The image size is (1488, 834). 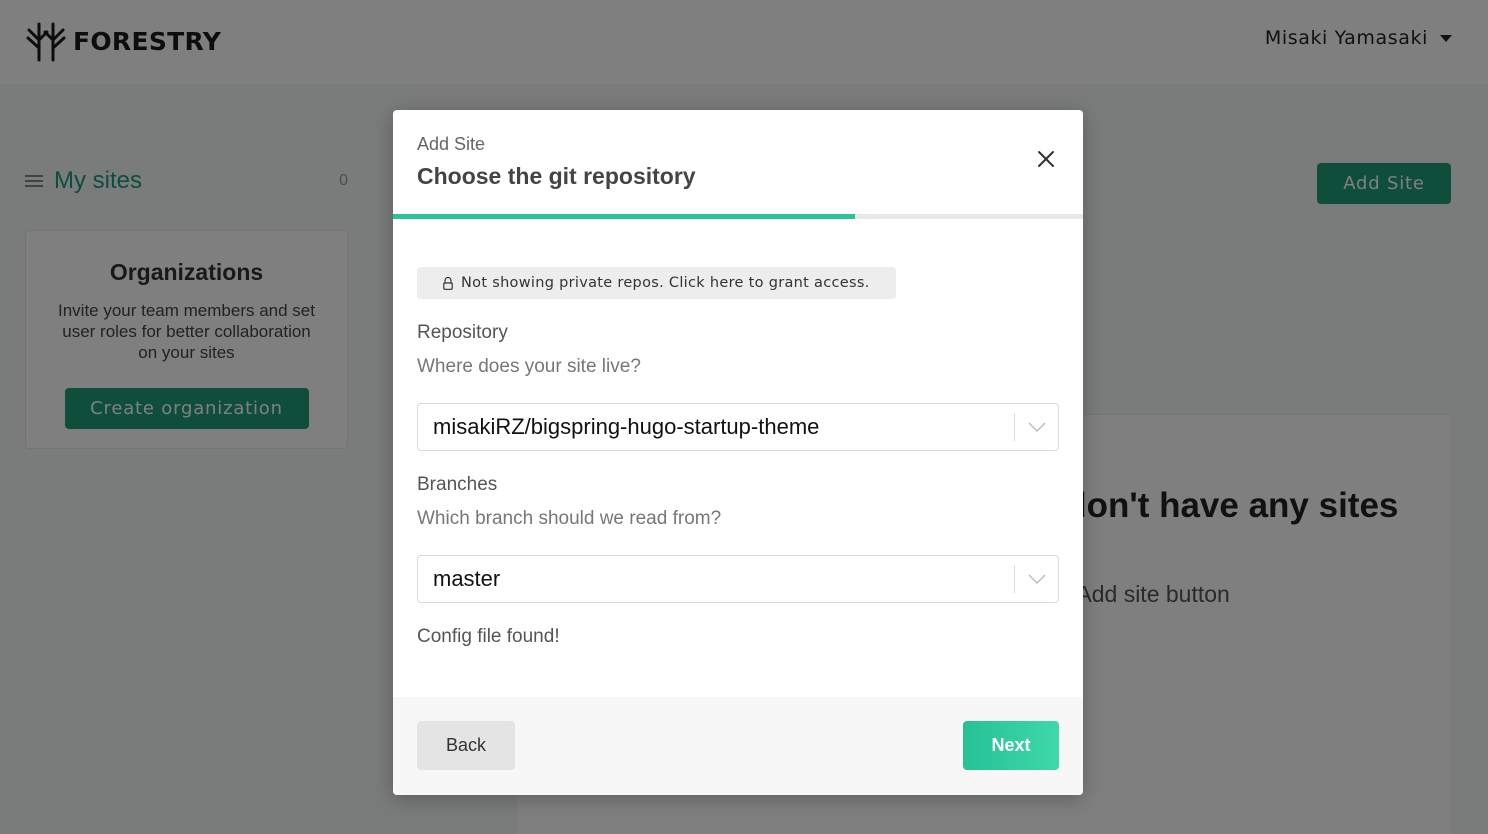 What do you see at coordinates (1011, 745) in the screenshot?
I see `next-button: Next` at bounding box center [1011, 745].